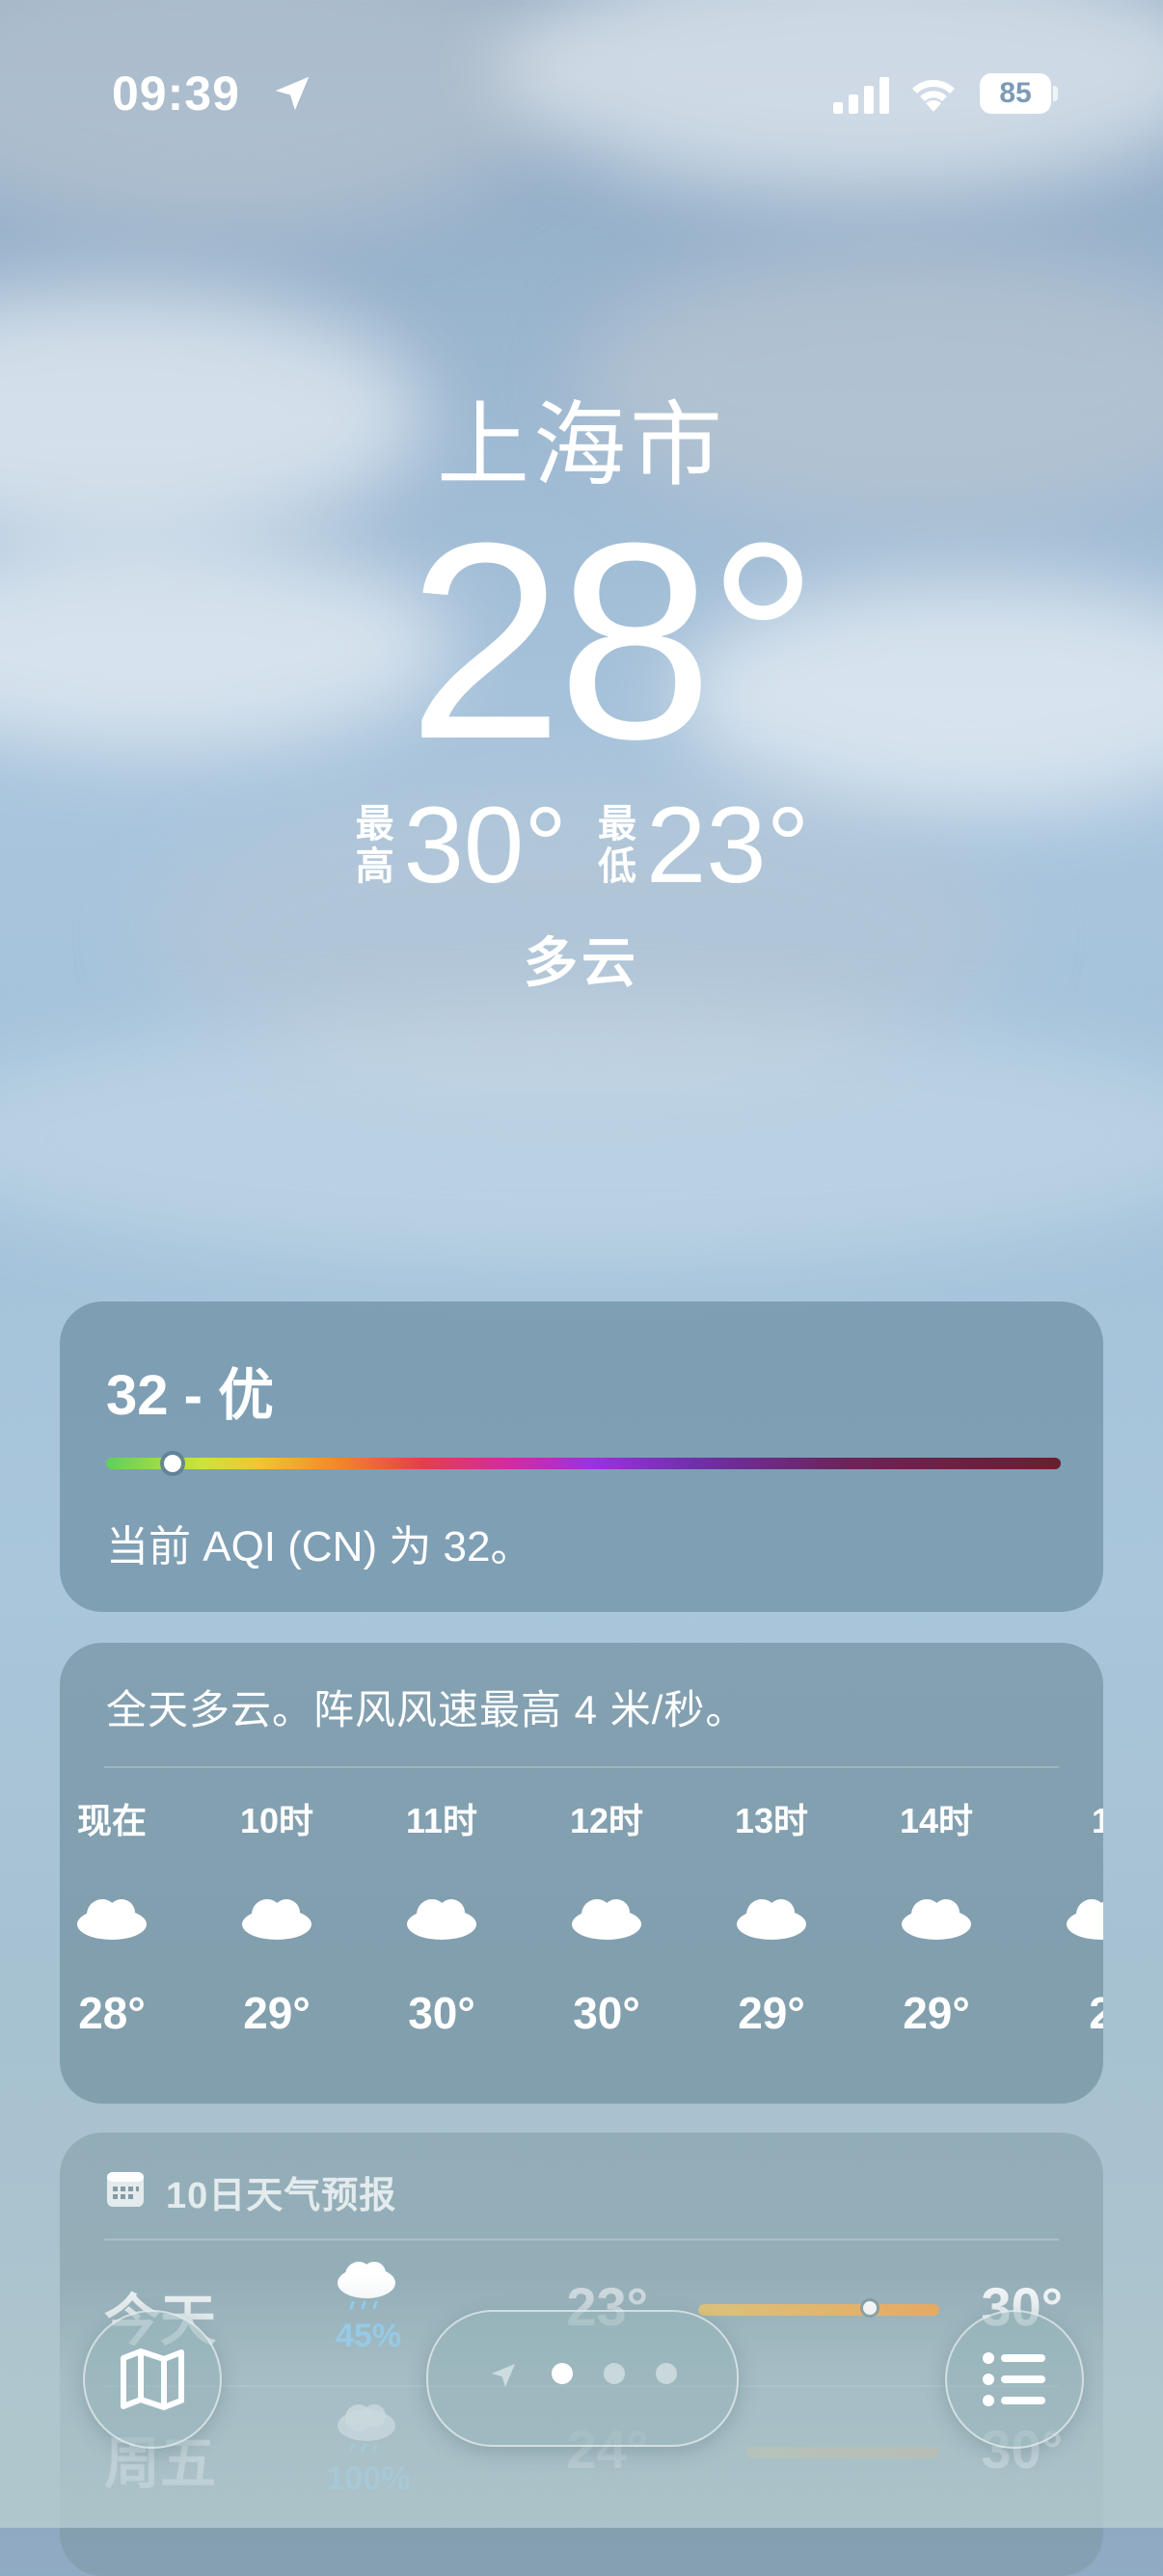 This screenshot has height=2576, width=1163. What do you see at coordinates (176, 94) in the screenshot?
I see `status-time: 09:39` at bounding box center [176, 94].